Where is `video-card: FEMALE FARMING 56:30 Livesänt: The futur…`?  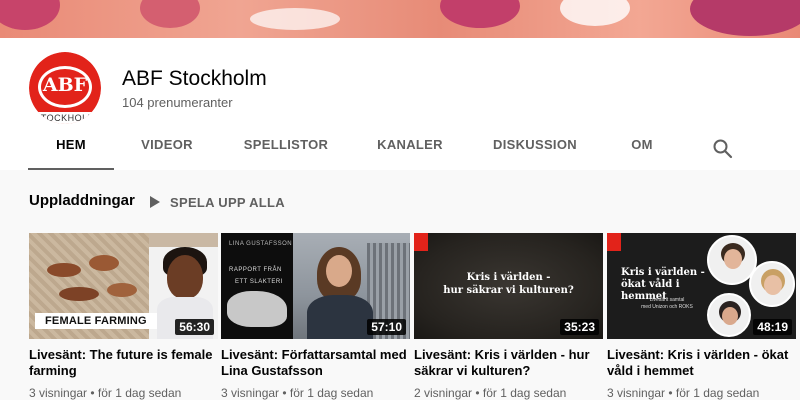 video-card: FEMALE FARMING 56:30 Livesänt: The futur… is located at coordinates (123, 316).